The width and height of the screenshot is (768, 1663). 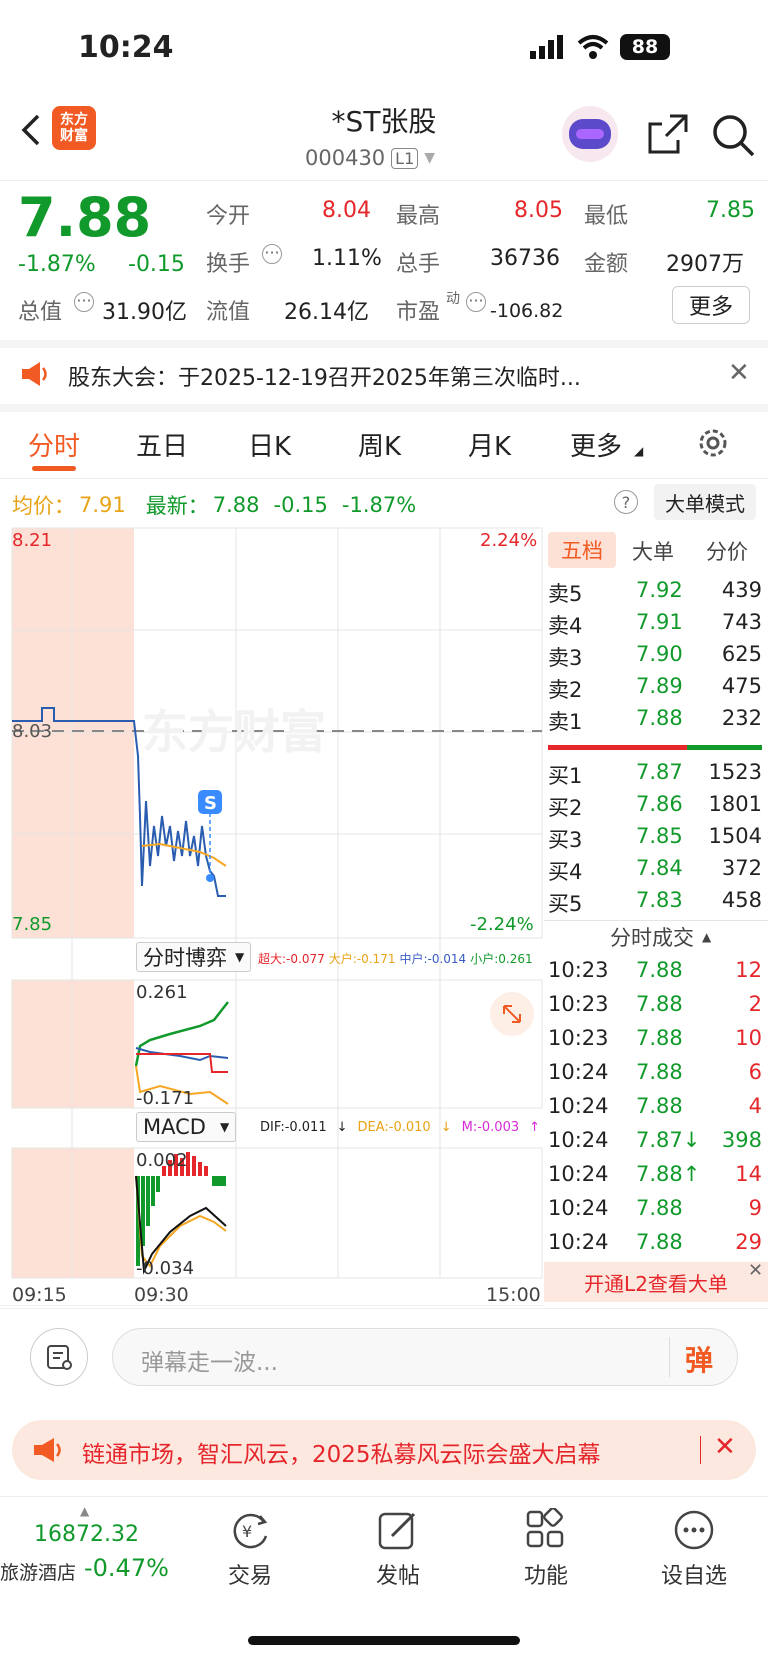 What do you see at coordinates (126, 47) in the screenshot?
I see `status-time: 10:24` at bounding box center [126, 47].